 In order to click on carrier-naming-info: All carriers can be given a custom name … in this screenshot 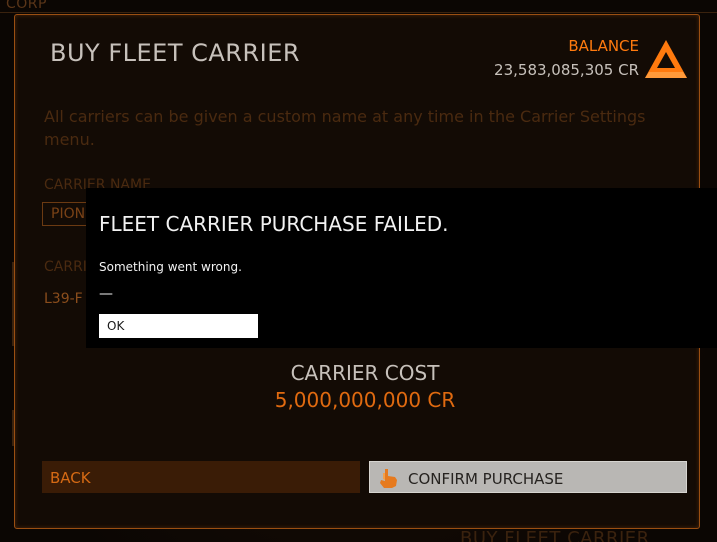, I will do `click(345, 128)`.